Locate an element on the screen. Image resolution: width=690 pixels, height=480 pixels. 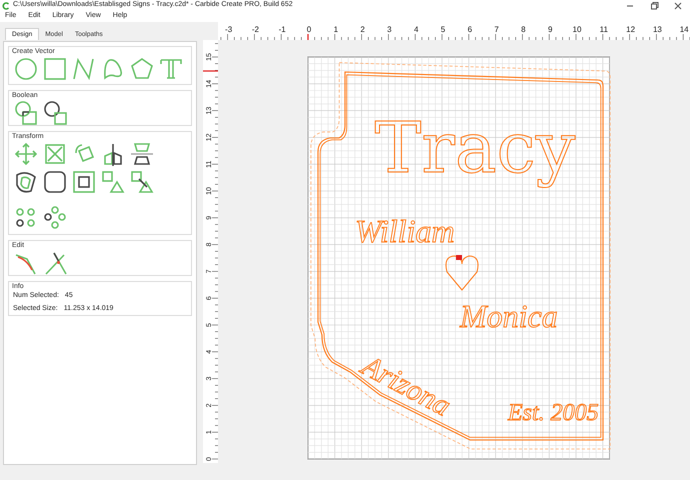
selection-handle is located at coordinates (459, 257).